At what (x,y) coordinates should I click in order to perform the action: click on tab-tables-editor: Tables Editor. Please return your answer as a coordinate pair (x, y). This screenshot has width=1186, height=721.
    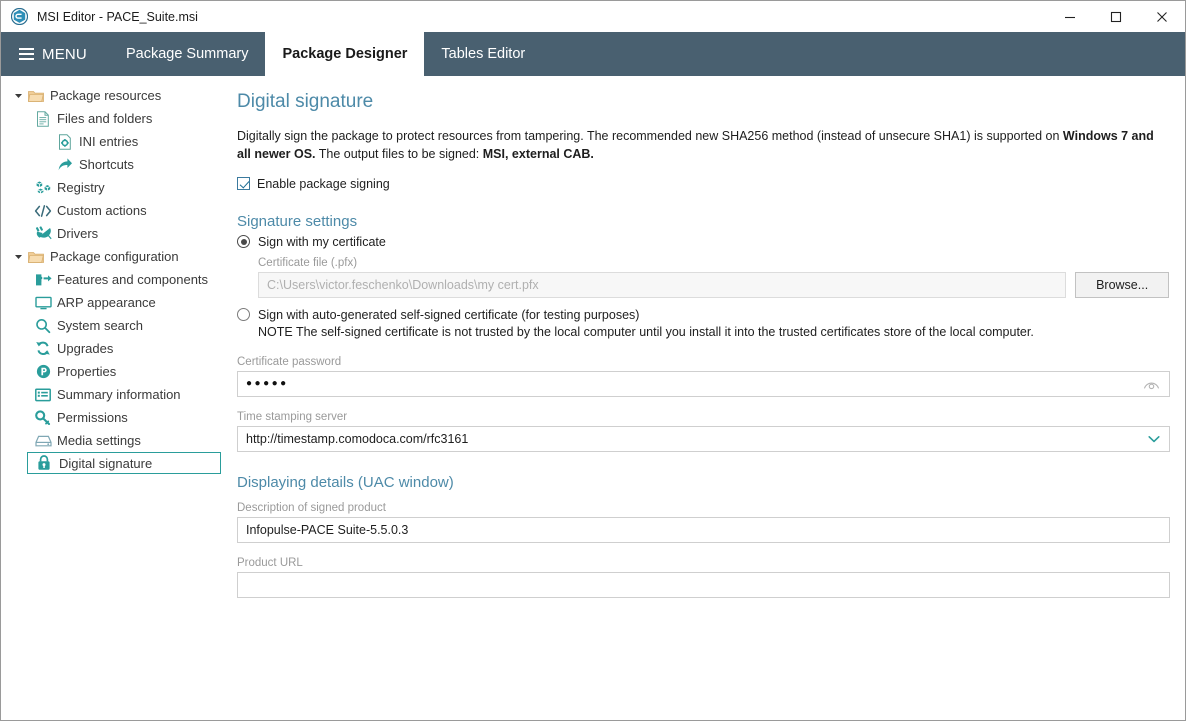
    Looking at the image, I should click on (483, 54).